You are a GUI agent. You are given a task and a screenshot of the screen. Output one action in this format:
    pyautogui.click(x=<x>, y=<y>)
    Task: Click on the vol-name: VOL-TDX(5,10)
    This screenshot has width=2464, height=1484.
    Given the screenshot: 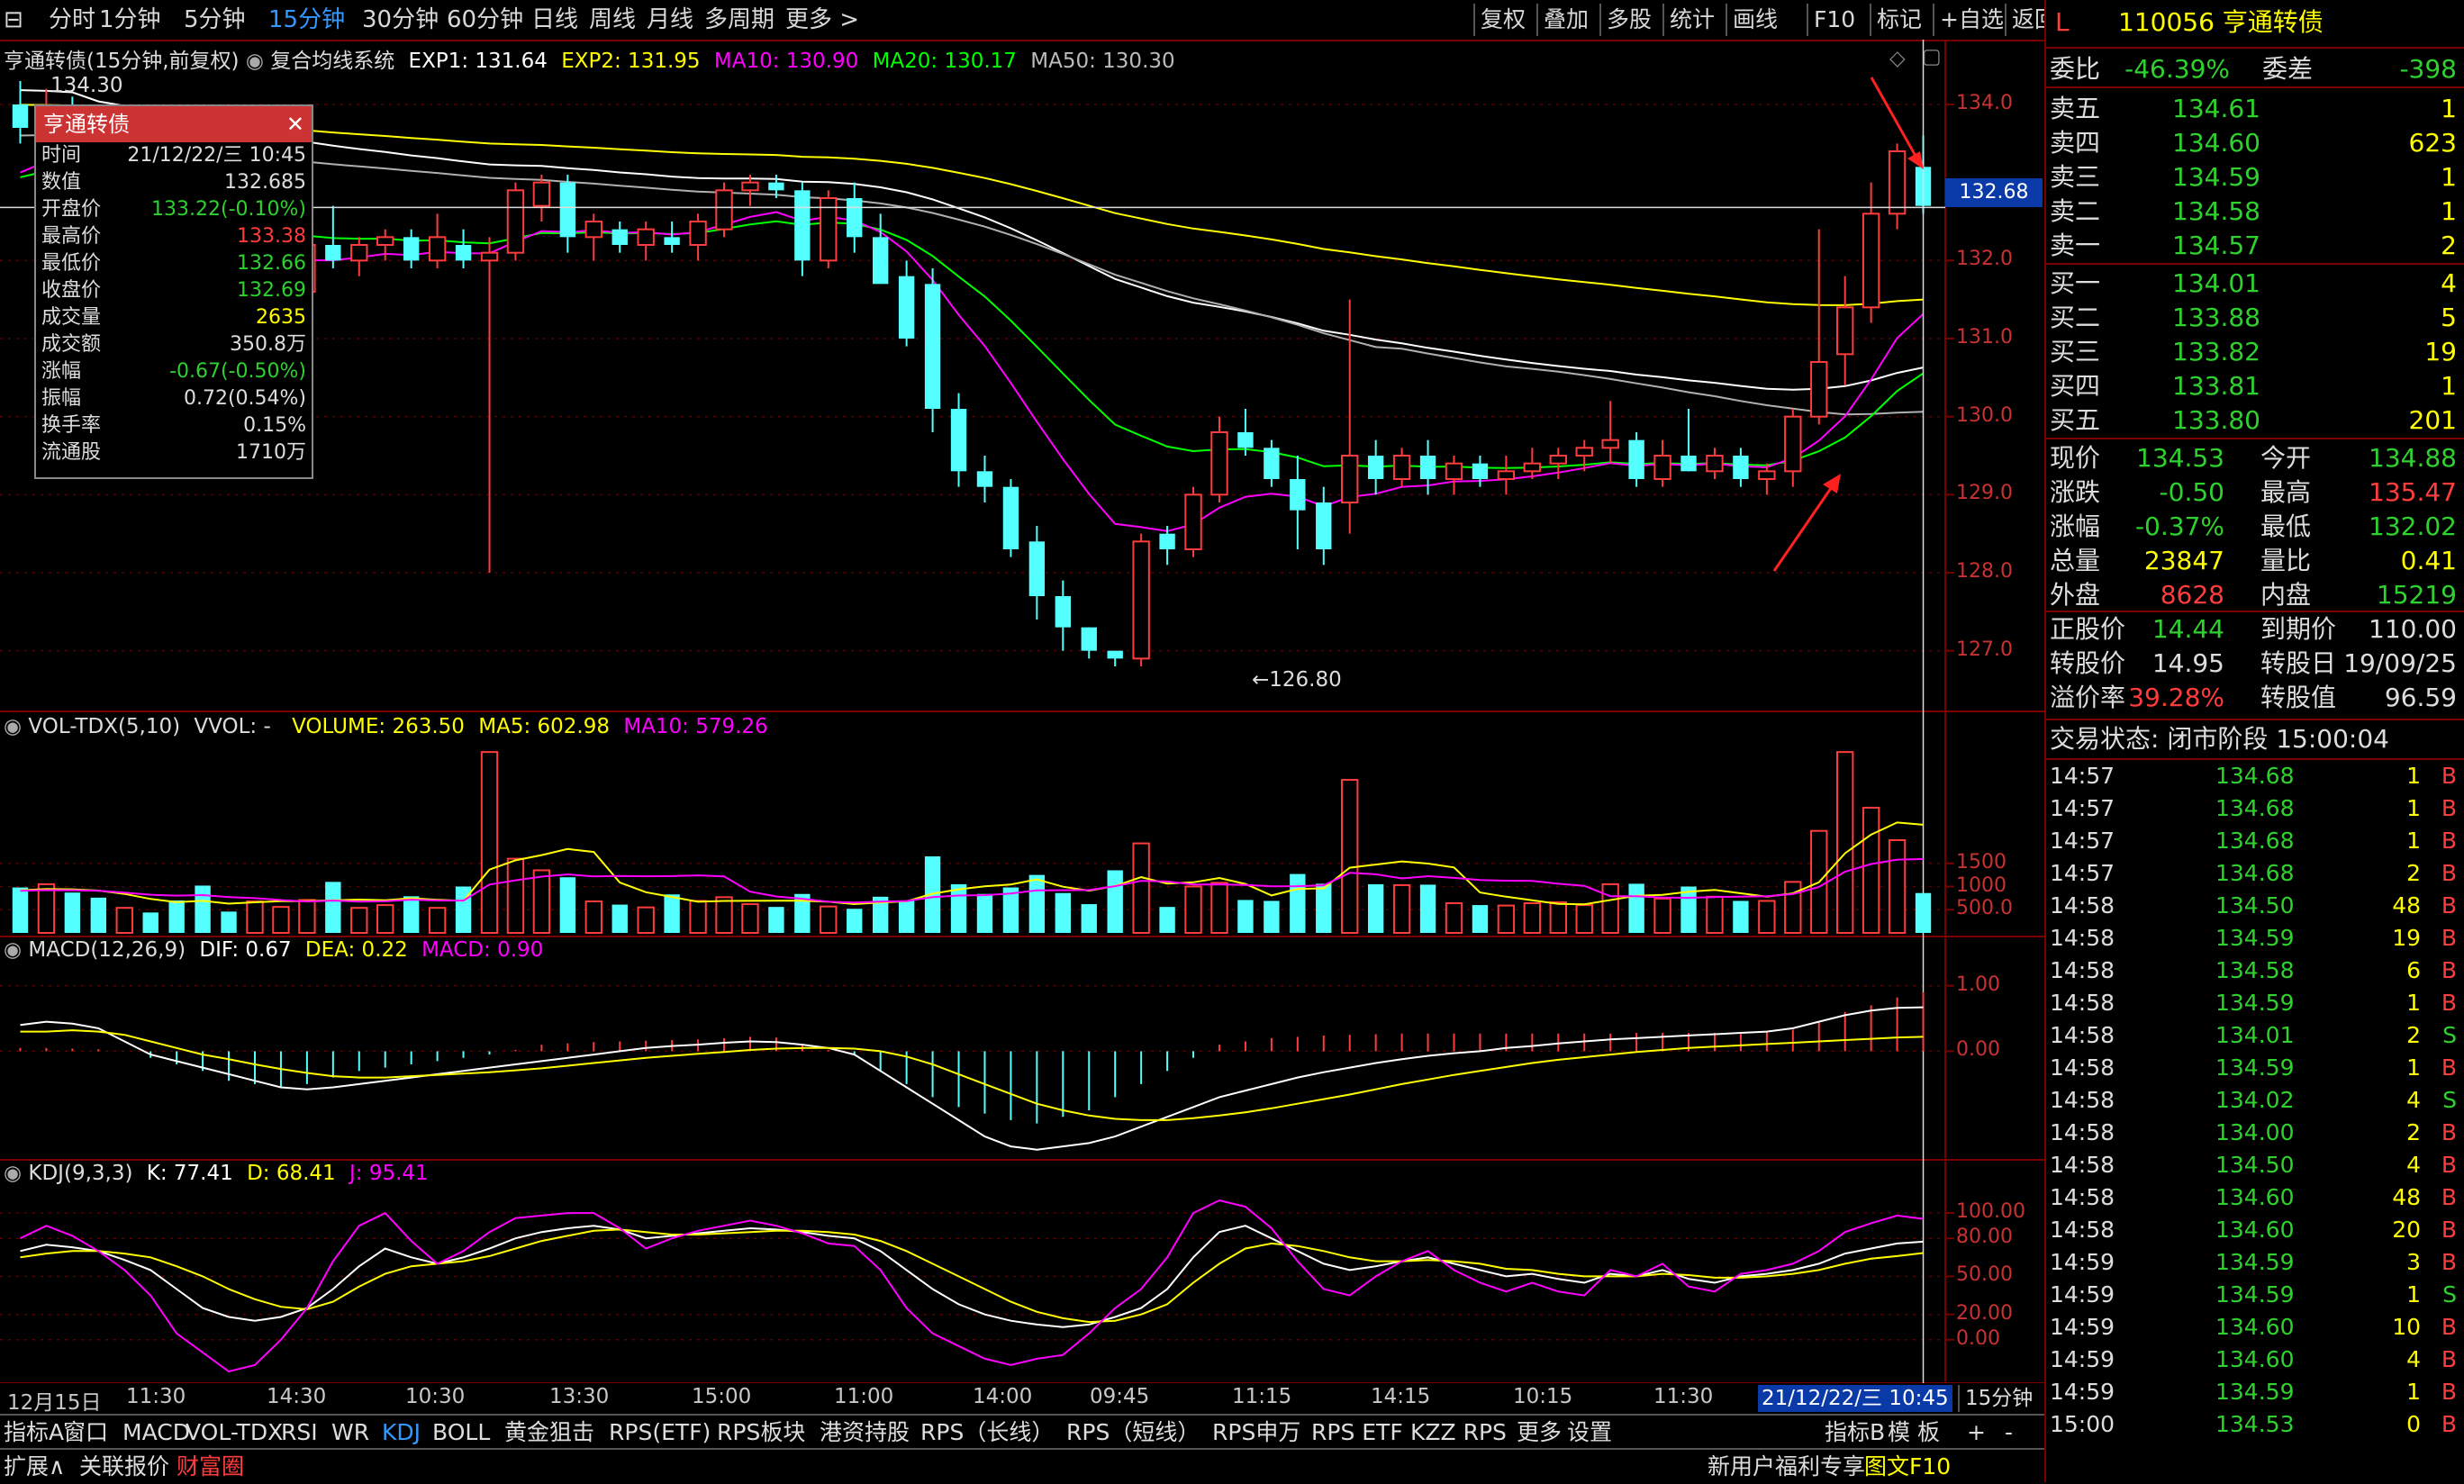 What is the action you would take?
    pyautogui.click(x=104, y=727)
    